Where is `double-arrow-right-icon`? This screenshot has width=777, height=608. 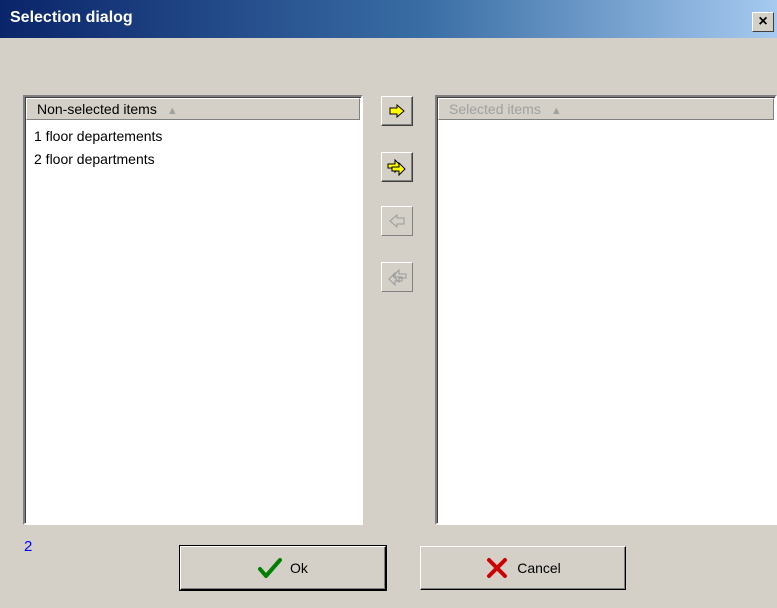
double-arrow-right-icon is located at coordinates (396, 167).